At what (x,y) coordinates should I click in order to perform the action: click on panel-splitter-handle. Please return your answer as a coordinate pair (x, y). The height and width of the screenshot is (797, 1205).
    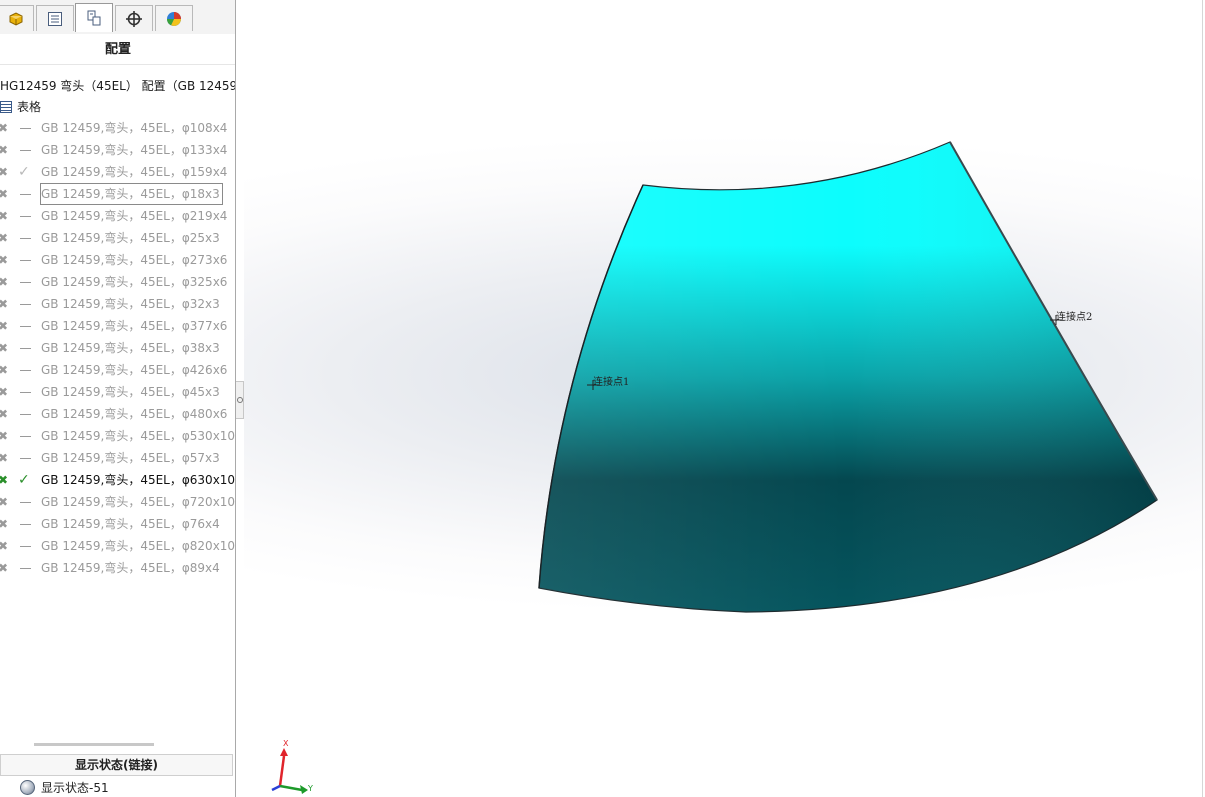
    Looking at the image, I should click on (94, 744).